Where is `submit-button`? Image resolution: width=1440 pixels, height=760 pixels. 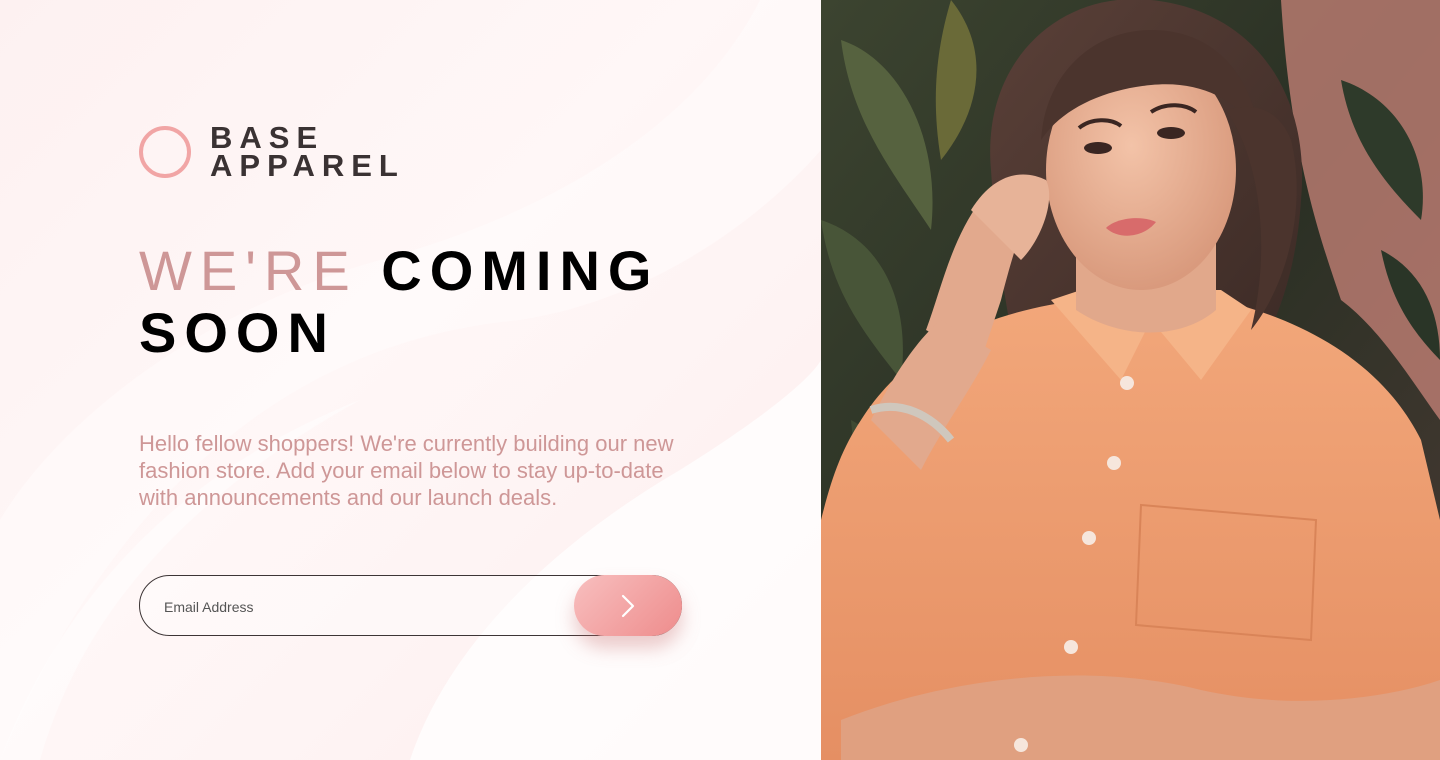
submit-button is located at coordinates (628, 605).